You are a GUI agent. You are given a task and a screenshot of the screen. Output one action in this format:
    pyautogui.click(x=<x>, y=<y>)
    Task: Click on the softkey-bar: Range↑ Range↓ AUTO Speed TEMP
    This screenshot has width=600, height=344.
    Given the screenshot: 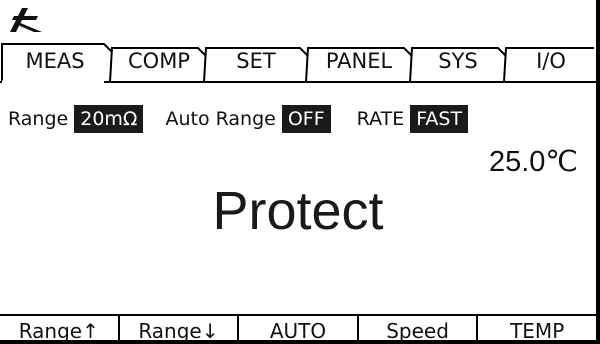 What is the action you would take?
    pyautogui.click(x=298, y=328)
    